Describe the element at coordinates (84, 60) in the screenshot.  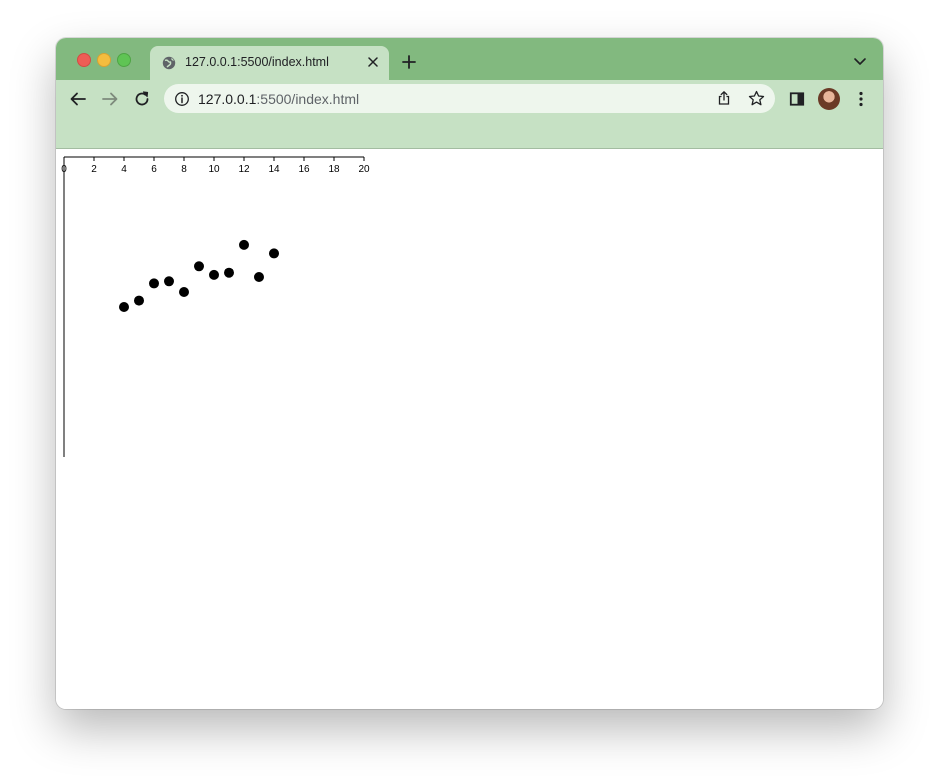
I see `close-window-button` at that location.